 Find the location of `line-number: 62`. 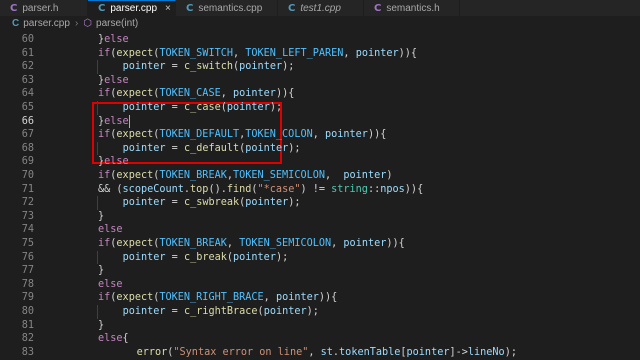

line-number: 62 is located at coordinates (27, 67).